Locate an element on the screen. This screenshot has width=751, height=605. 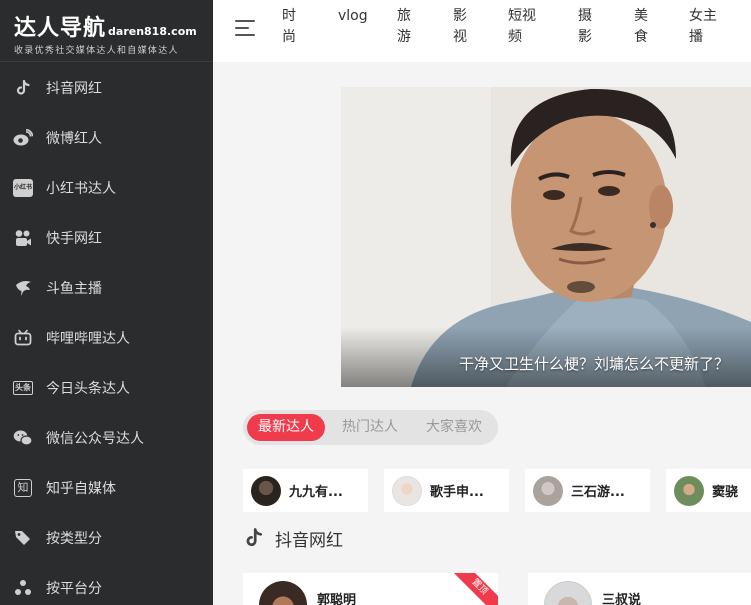
category-food: 美 食 is located at coordinates (641, 27).